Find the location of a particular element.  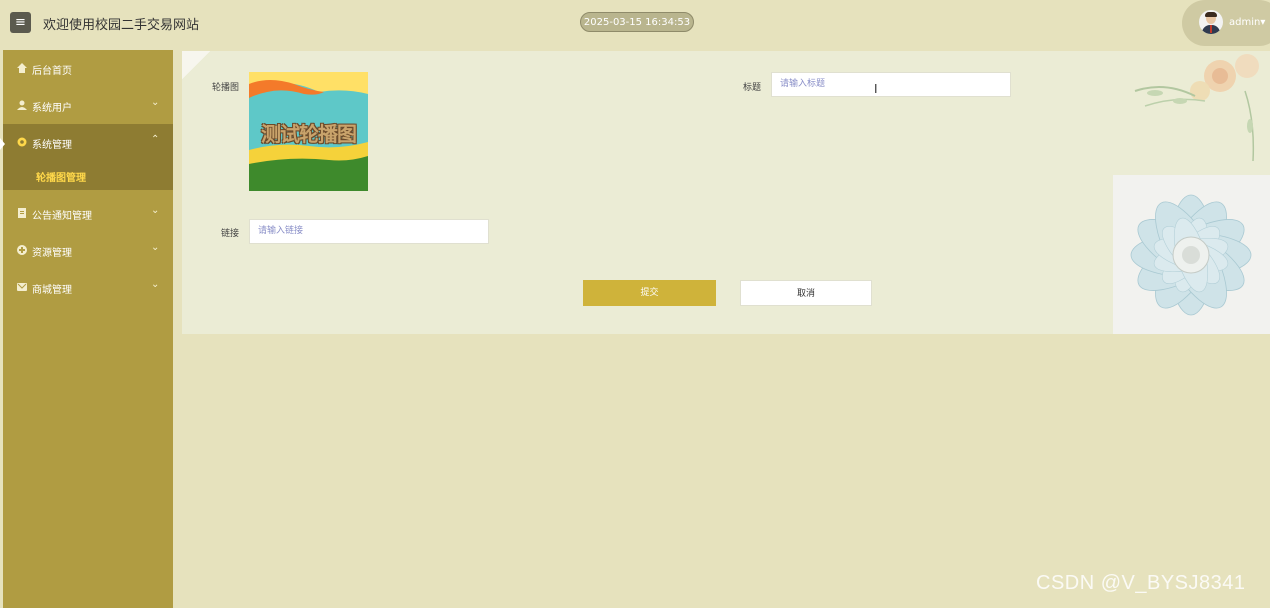

image-label: 轮播图 is located at coordinates (226, 88).